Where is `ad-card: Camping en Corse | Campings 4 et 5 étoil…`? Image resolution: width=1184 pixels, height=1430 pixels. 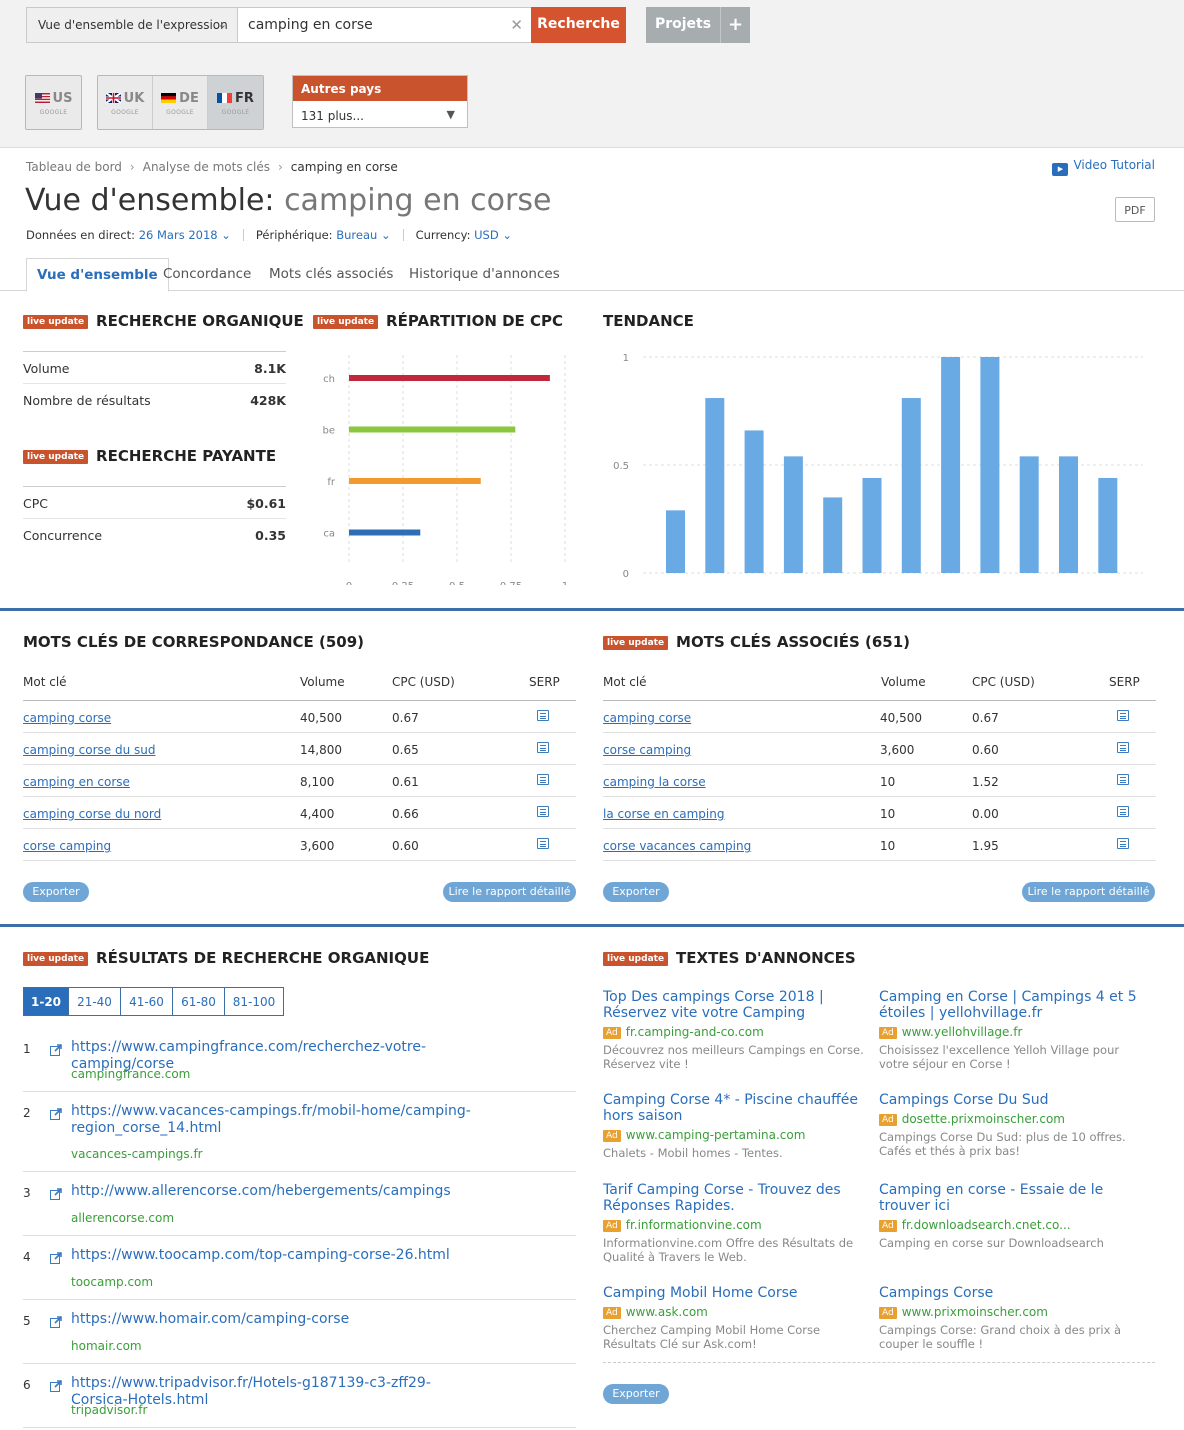 ad-card: Camping en Corse | Campings 4 et 5 étoil… is located at coordinates (1010, 1030).